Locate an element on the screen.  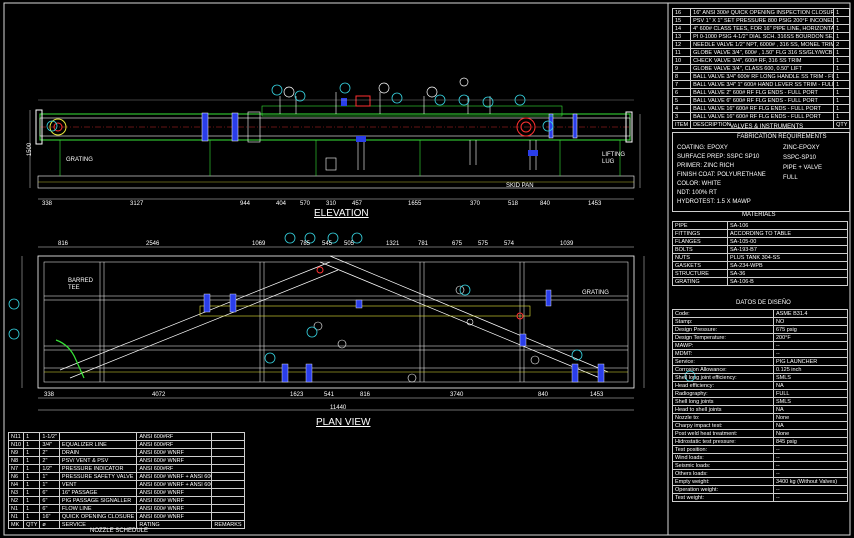
design-row: Hidrostatic test pressure: 845 psig is located at coordinates (760, 441).